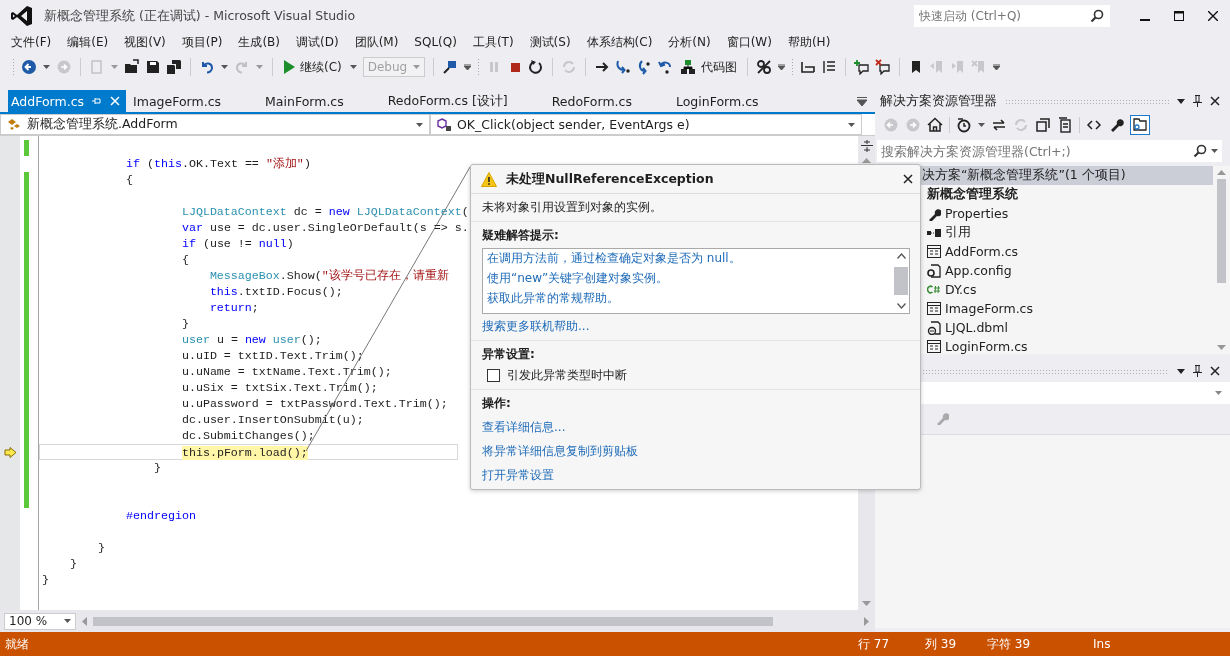 This screenshot has width=1230, height=656. I want to click on menu-item: 团队(M), so click(376, 42).